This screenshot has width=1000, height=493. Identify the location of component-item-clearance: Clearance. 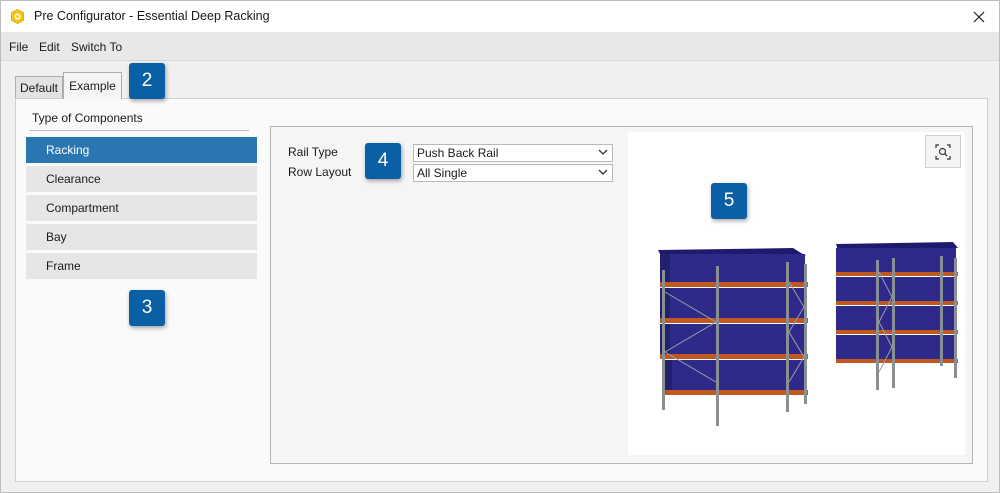
(141, 179).